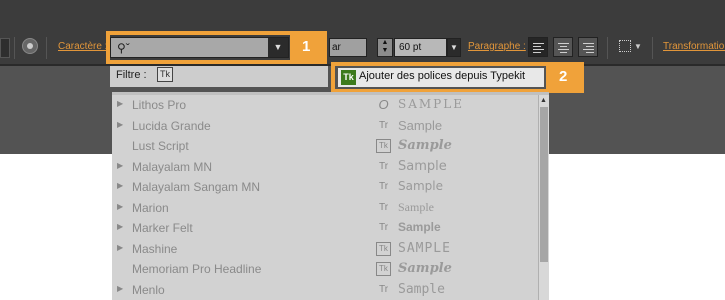 The width and height of the screenshot is (725, 300). I want to click on scroll-up-arrow-icon: ▲, so click(543, 100).